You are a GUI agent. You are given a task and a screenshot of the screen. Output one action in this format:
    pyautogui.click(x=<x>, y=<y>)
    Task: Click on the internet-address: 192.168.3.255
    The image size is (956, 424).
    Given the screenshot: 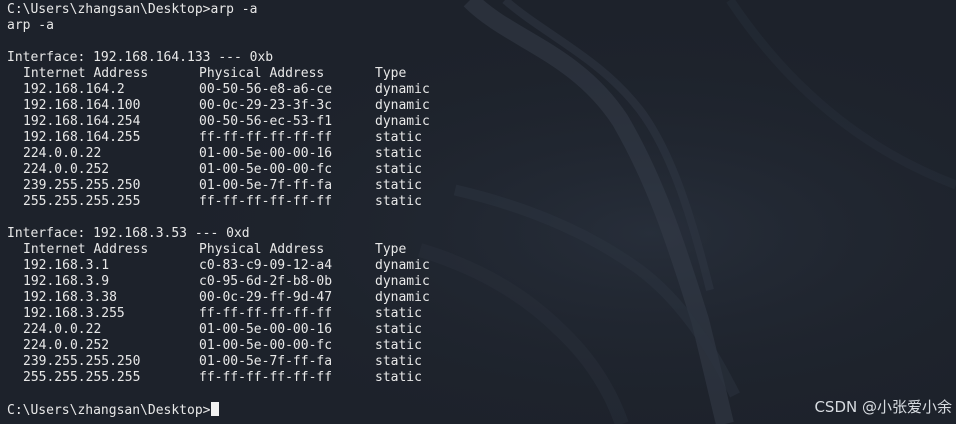 What is the action you would take?
    pyautogui.click(x=74, y=313)
    